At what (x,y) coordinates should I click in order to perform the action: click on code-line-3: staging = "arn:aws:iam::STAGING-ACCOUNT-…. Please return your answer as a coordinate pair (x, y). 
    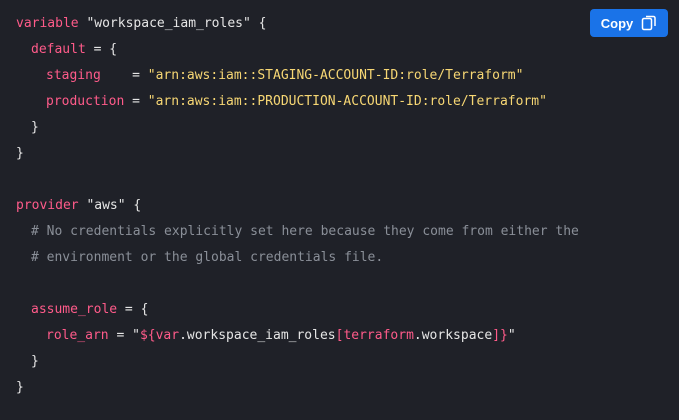
    Looking at the image, I should click on (339, 76).